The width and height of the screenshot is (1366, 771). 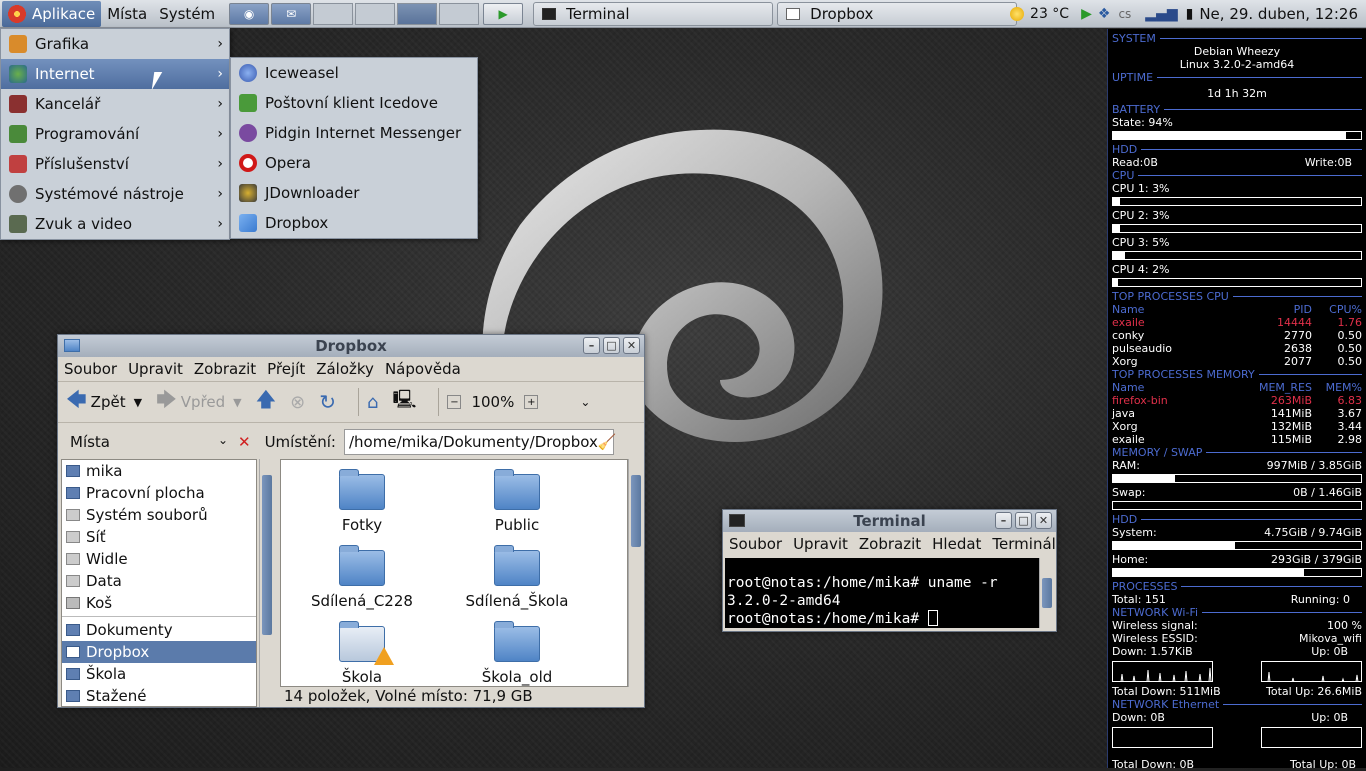 I want to click on back-button: 🡄 Zpět ▼, so click(x=104, y=402).